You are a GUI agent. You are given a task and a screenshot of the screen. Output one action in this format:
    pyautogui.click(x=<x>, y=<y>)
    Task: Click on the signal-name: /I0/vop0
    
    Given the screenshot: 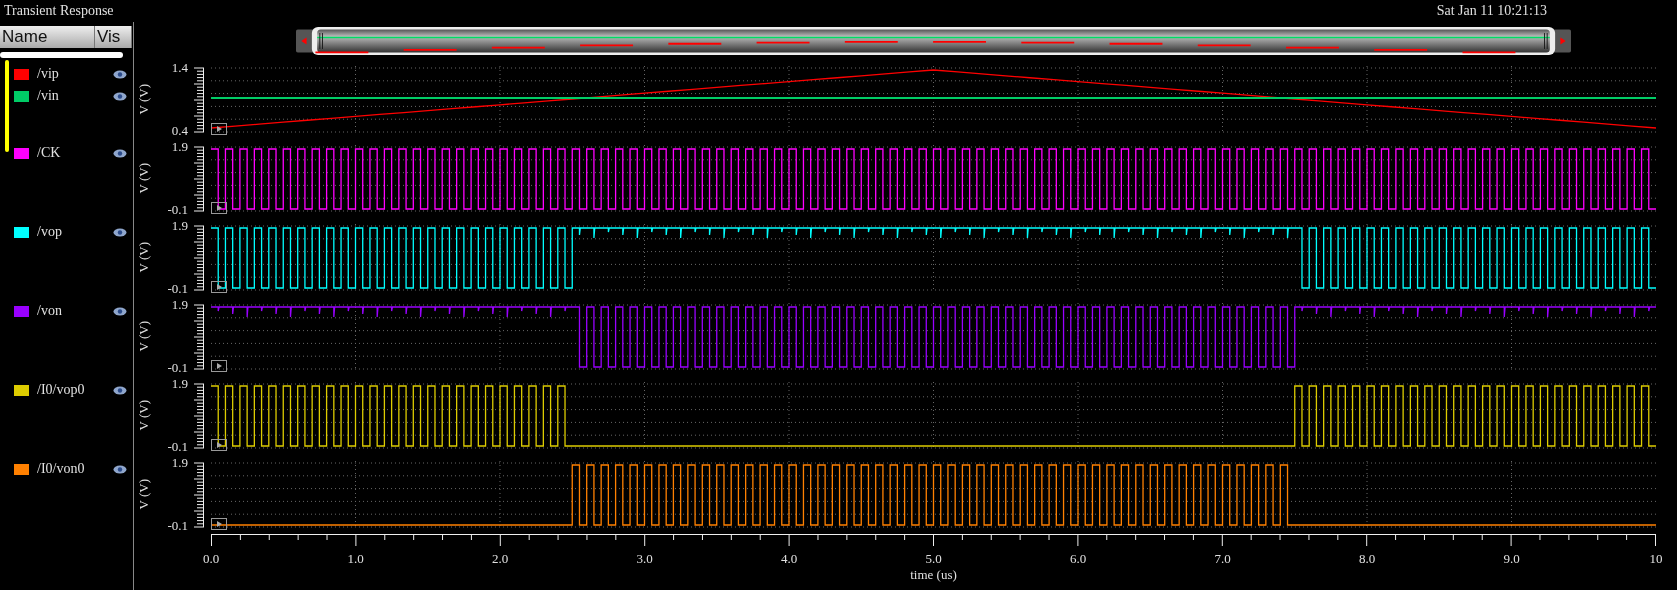 What is the action you would take?
    pyautogui.click(x=71, y=390)
    